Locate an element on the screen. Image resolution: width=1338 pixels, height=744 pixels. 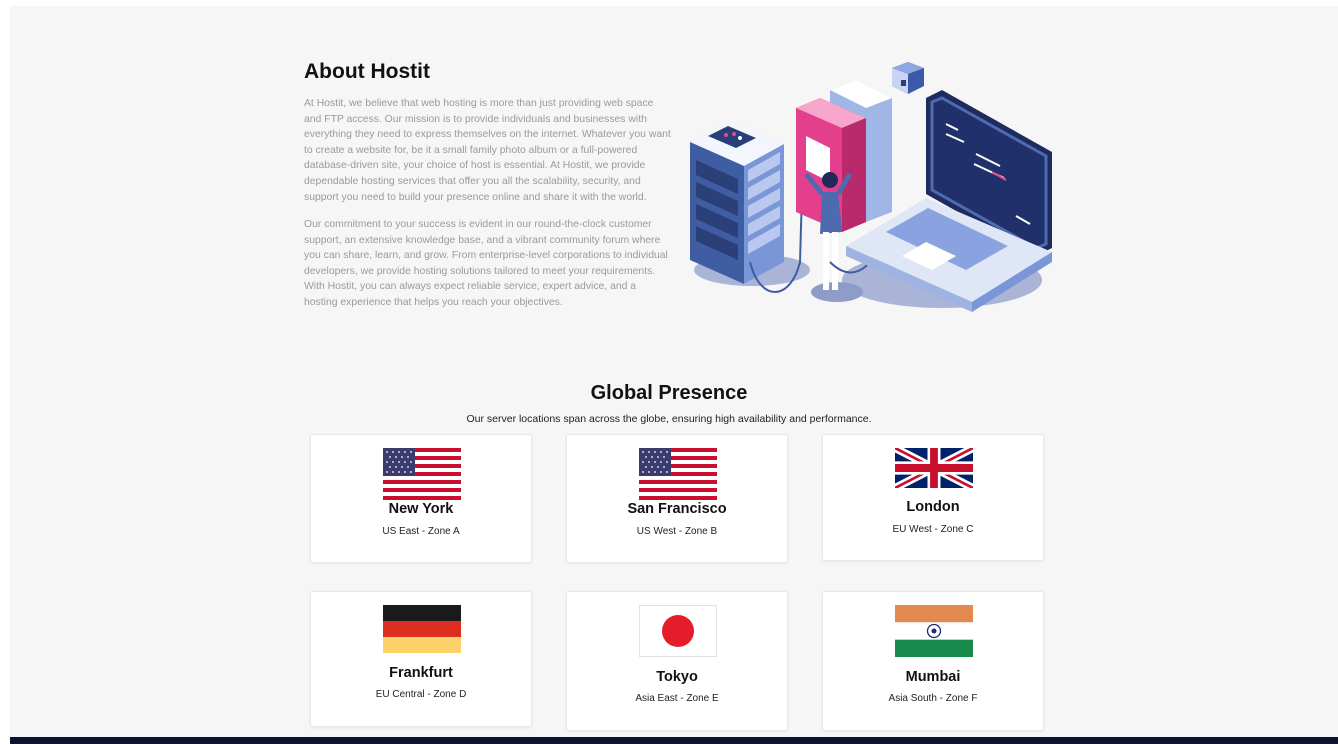
location-card-san-francisco: San Francisco US West - Zone B is located at coordinates (677, 498).